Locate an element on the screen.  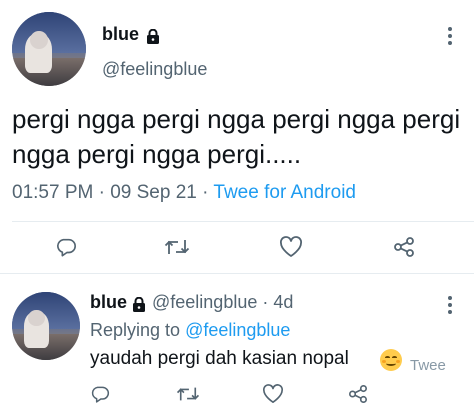
reply-handle-line: @feelingblue · 4d is located at coordinates (222, 302).